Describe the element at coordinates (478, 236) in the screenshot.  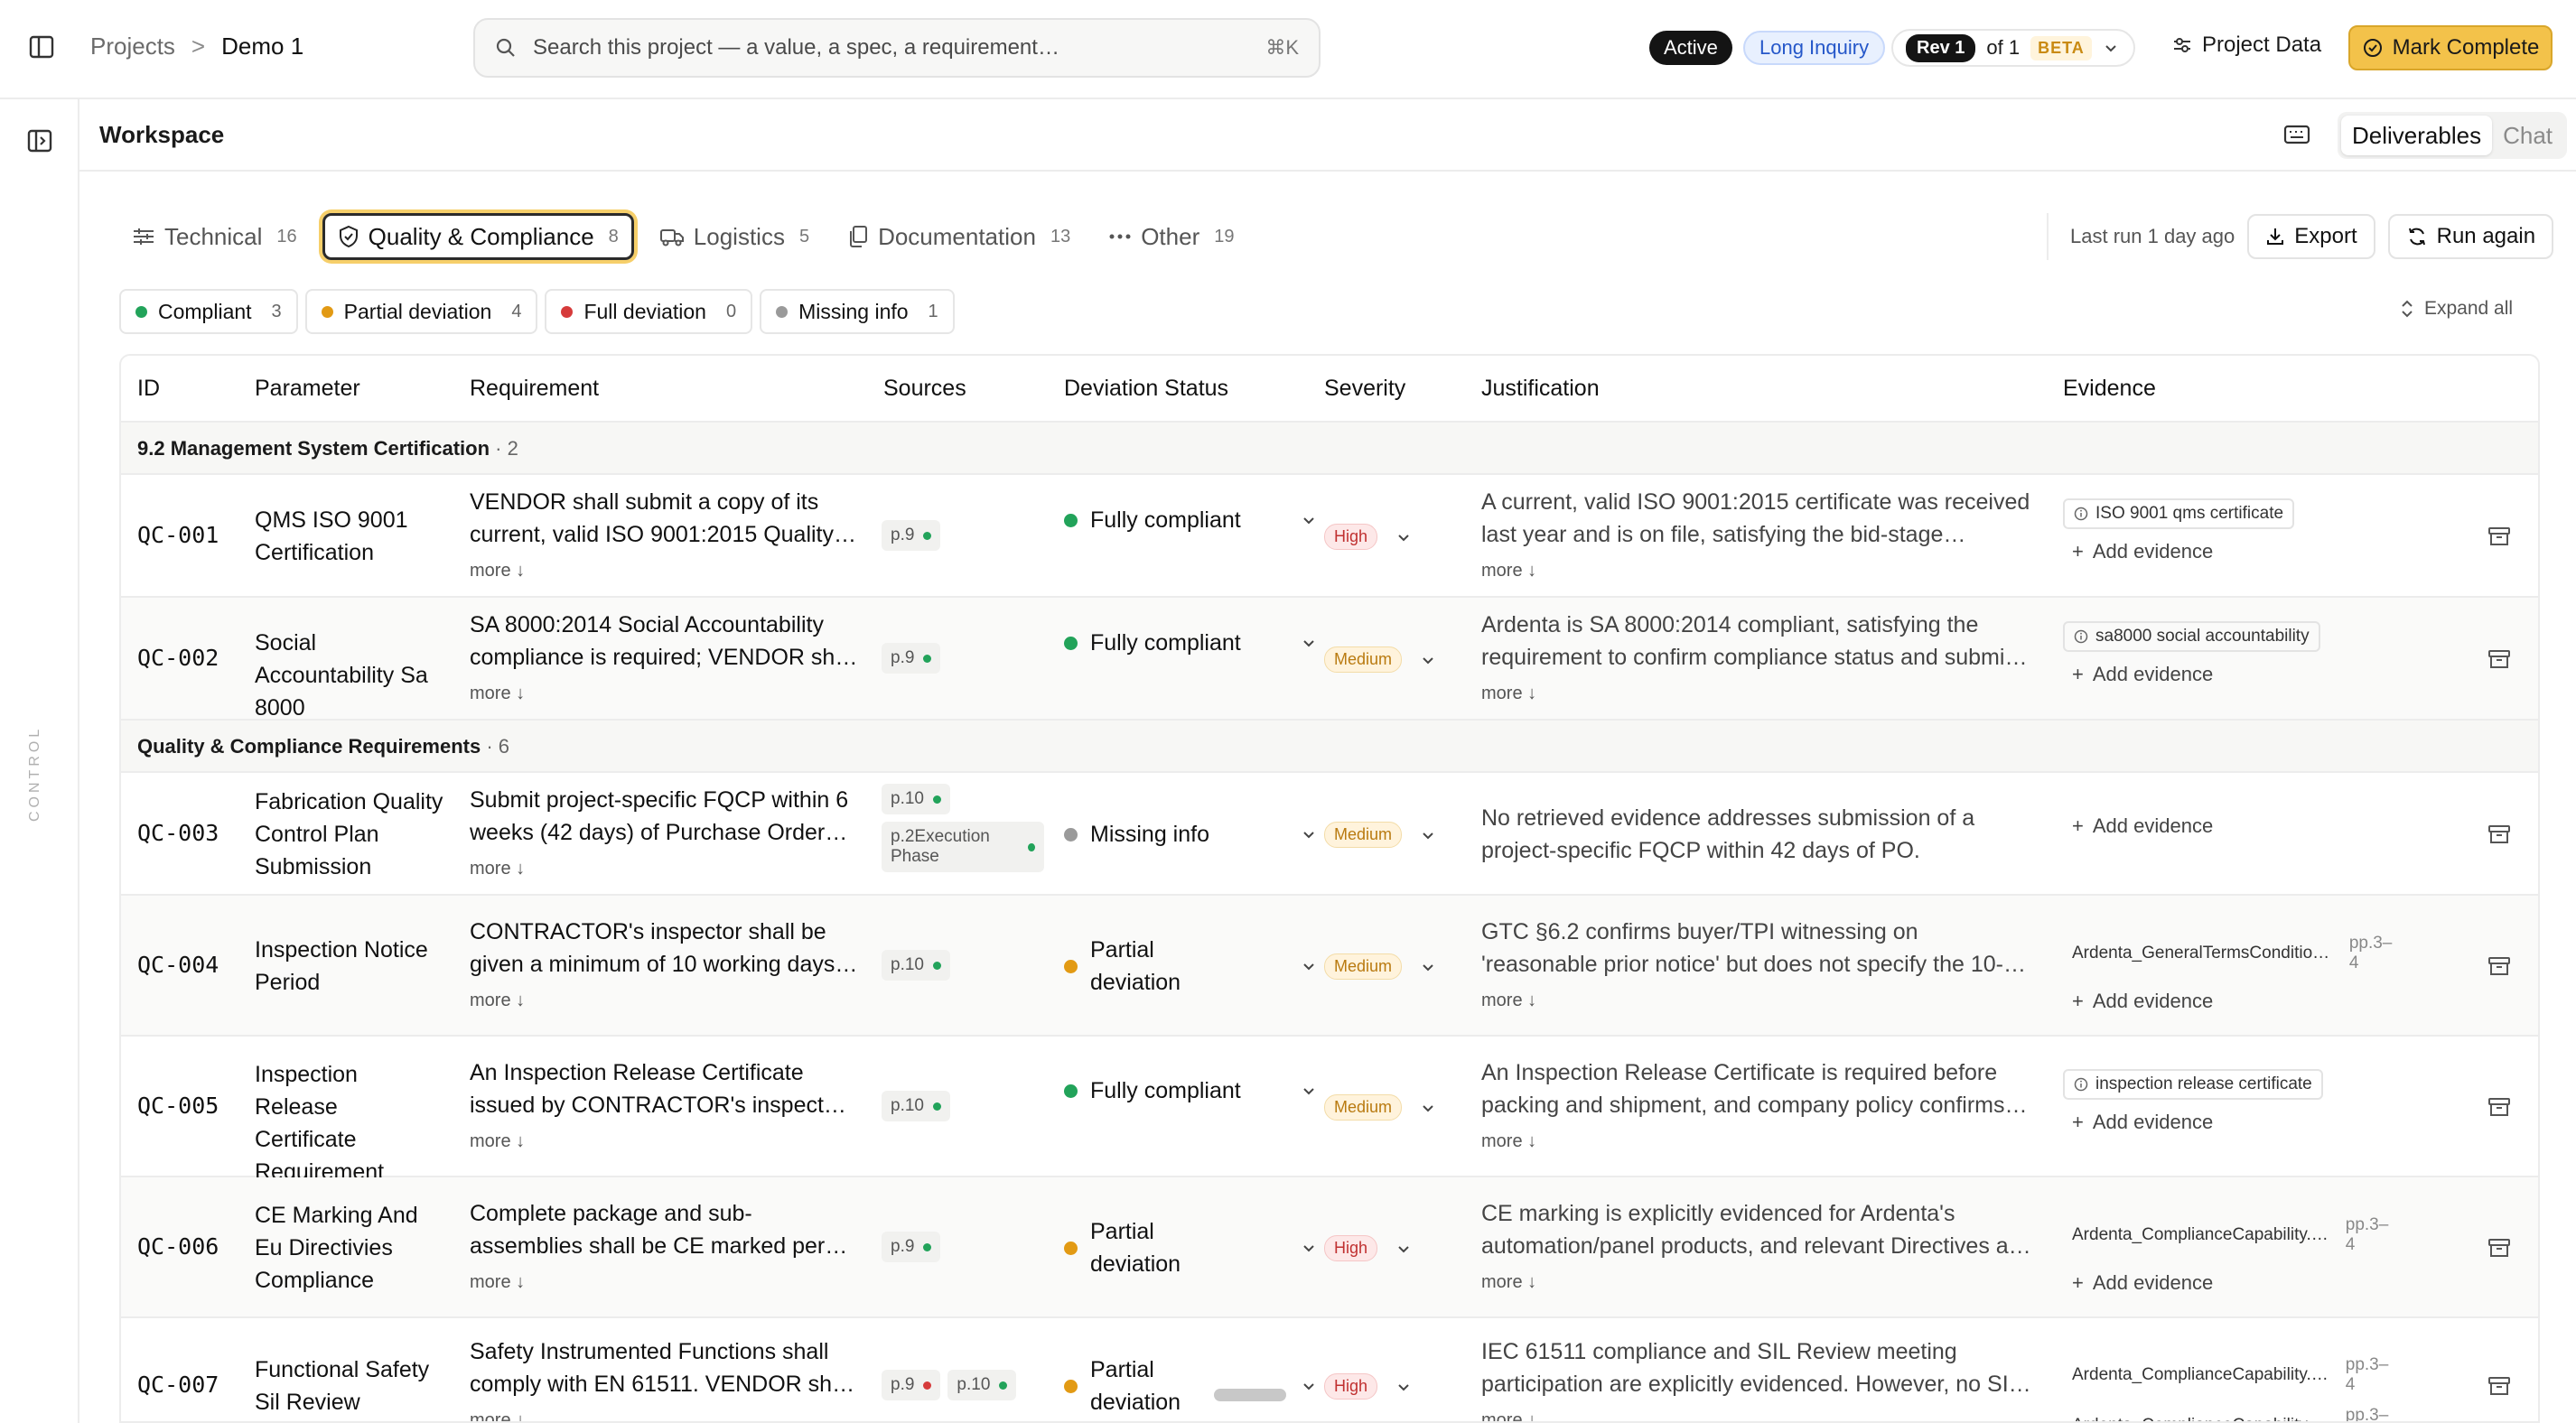
I see `tab-quality-compliance: Quality & Compliance 8` at that location.